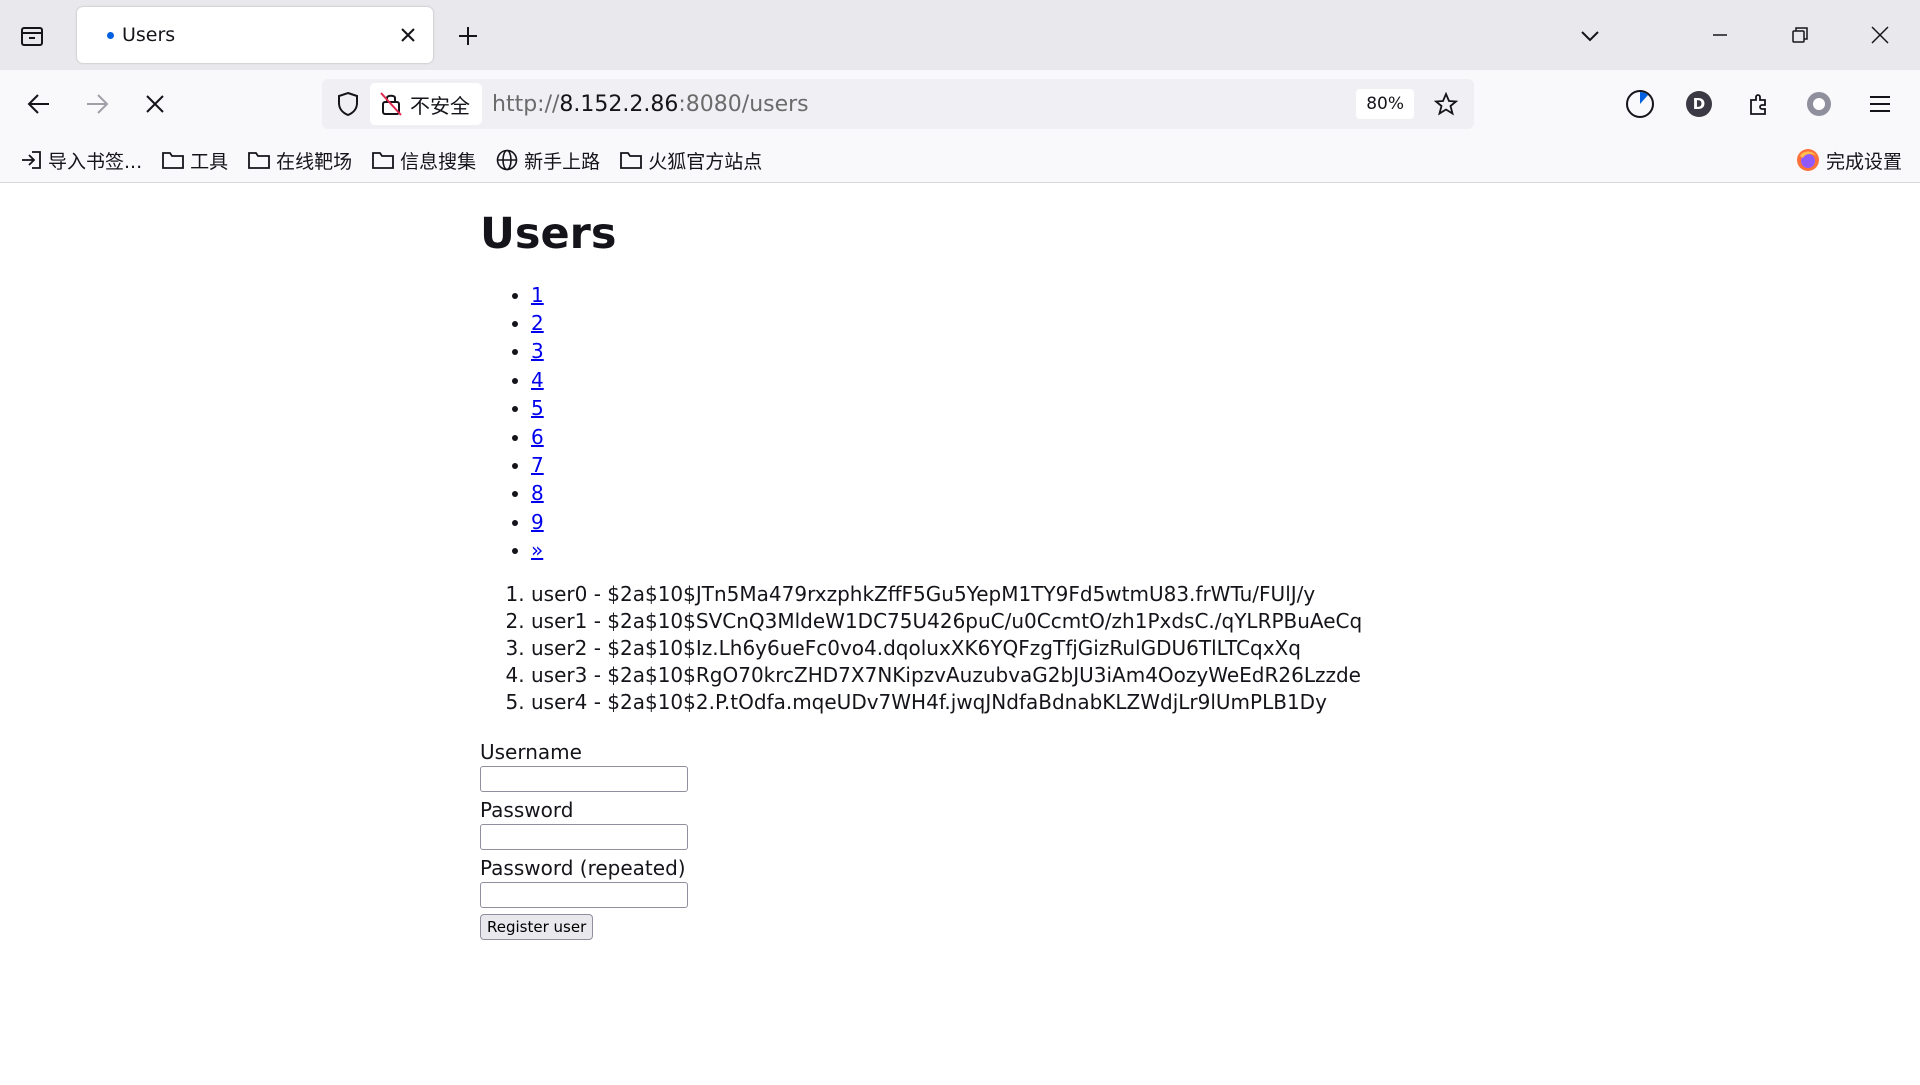 This screenshot has height=1085, width=1920. Describe the element at coordinates (946, 408) in the screenshot. I see `pagination-item: 5` at that location.